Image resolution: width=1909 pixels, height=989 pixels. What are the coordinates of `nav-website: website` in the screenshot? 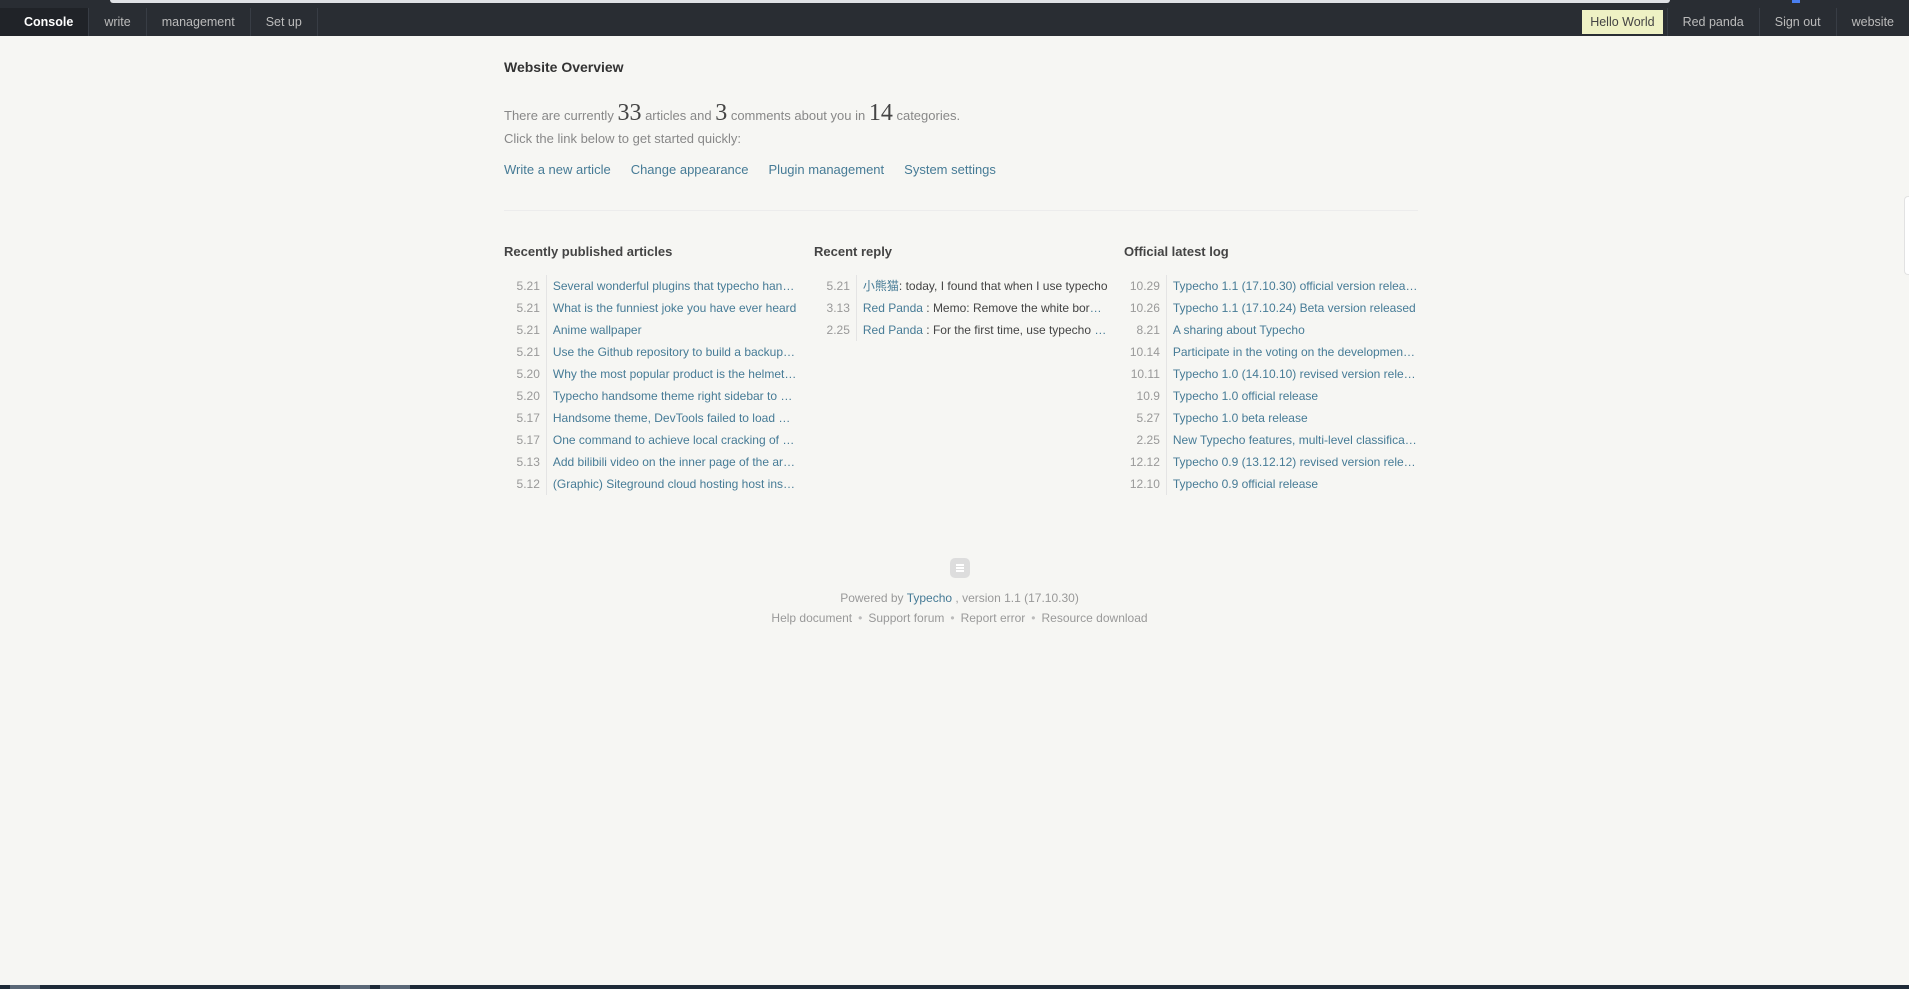 It's located at (1872, 22).